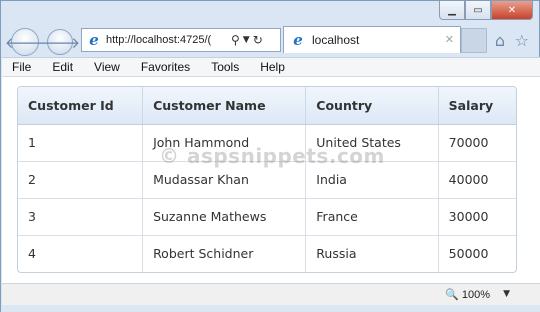 Image resolution: width=540 pixels, height=312 pixels. Describe the element at coordinates (81, 217) in the screenshot. I see `cell-customer-id: 3` at that location.